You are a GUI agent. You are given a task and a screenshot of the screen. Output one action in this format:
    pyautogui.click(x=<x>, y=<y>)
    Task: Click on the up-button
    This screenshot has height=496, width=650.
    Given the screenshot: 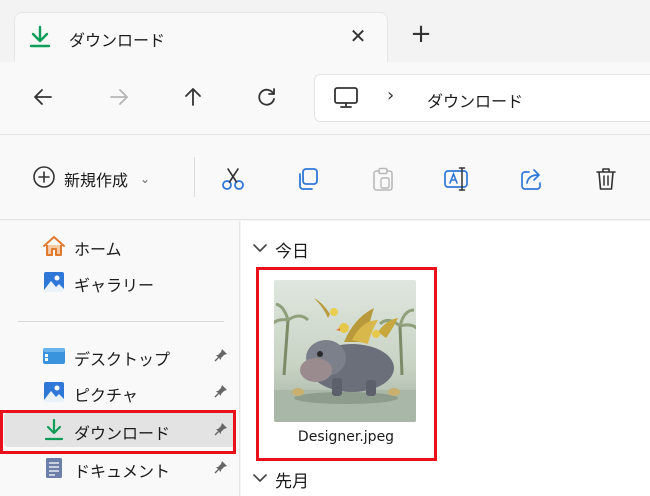 What is the action you would take?
    pyautogui.click(x=193, y=97)
    